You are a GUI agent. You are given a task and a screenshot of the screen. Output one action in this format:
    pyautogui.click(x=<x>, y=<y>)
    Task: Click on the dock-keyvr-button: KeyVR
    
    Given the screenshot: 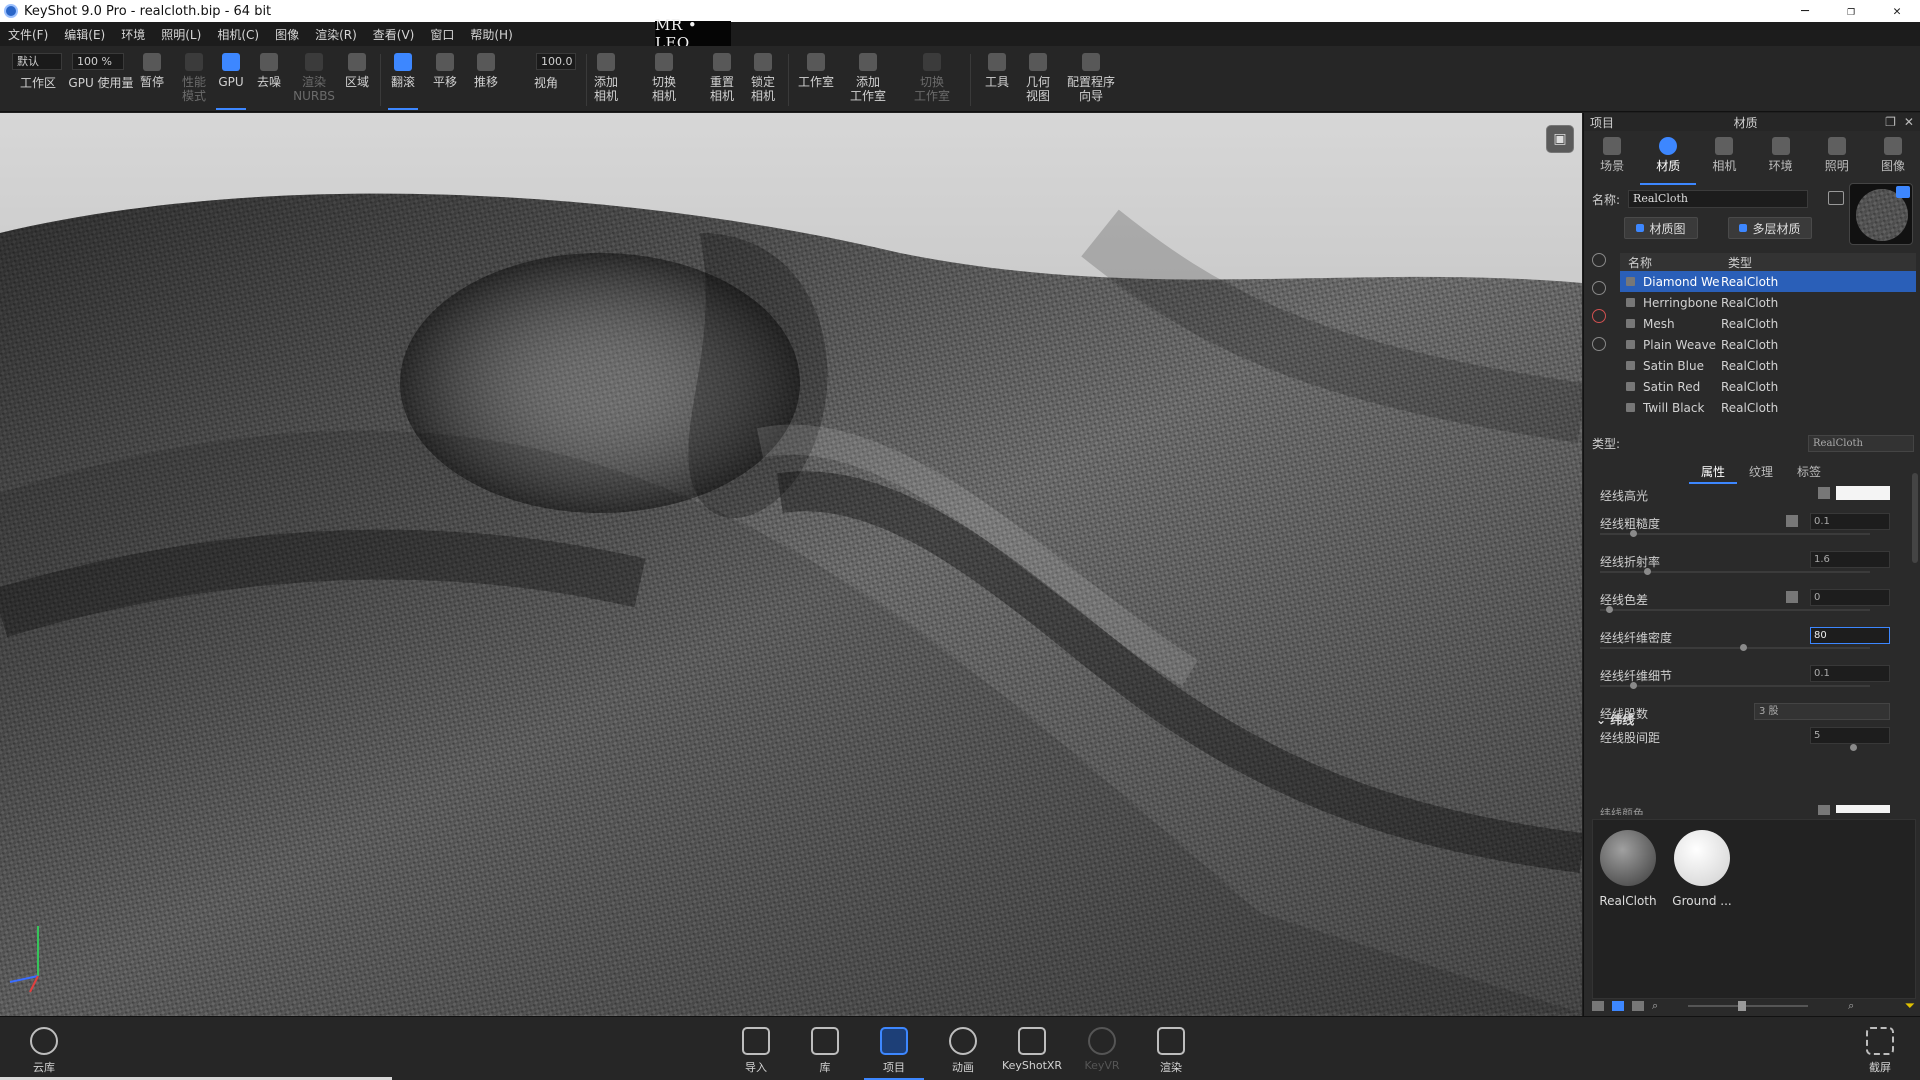 What is the action you would take?
    pyautogui.click(x=1102, y=1049)
    